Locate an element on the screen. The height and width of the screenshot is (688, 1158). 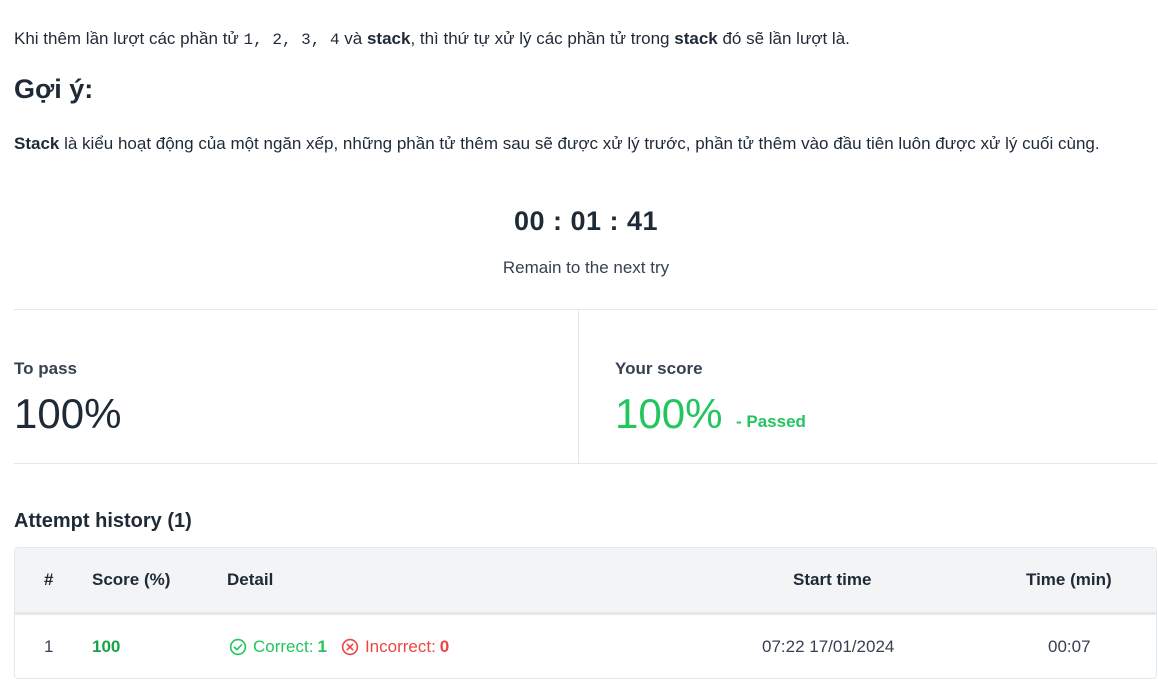
attempt-history-title: Attempt history (1) is located at coordinates (103, 521).